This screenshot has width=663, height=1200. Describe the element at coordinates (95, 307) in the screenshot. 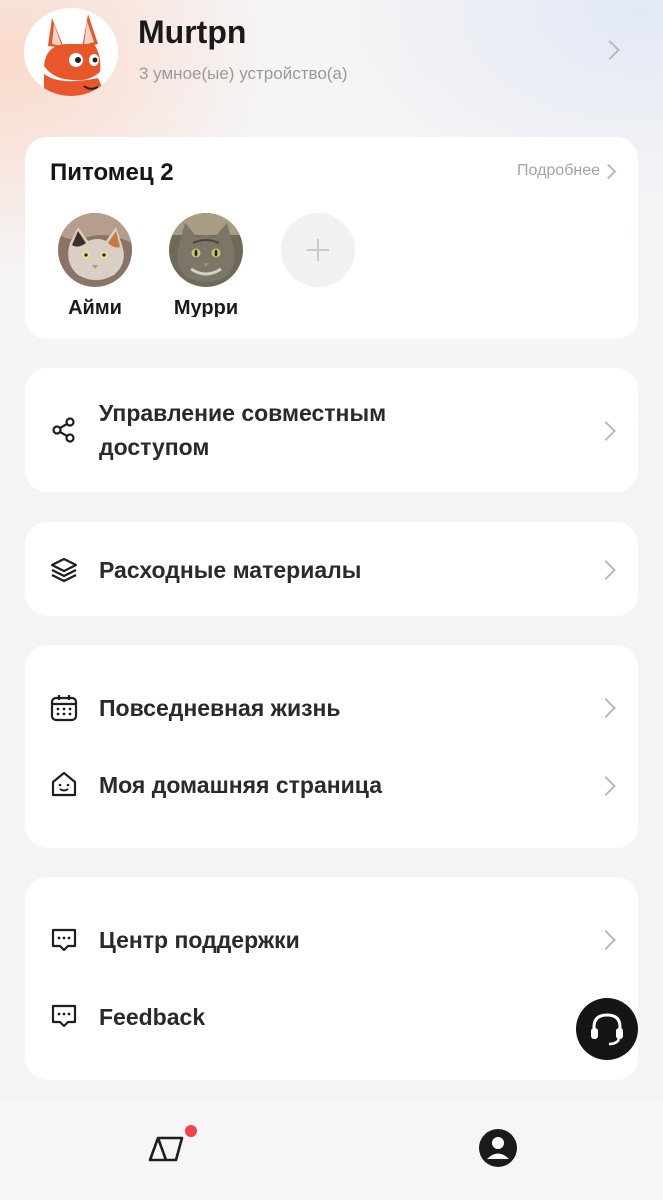

I see `pet-name: Айми` at that location.